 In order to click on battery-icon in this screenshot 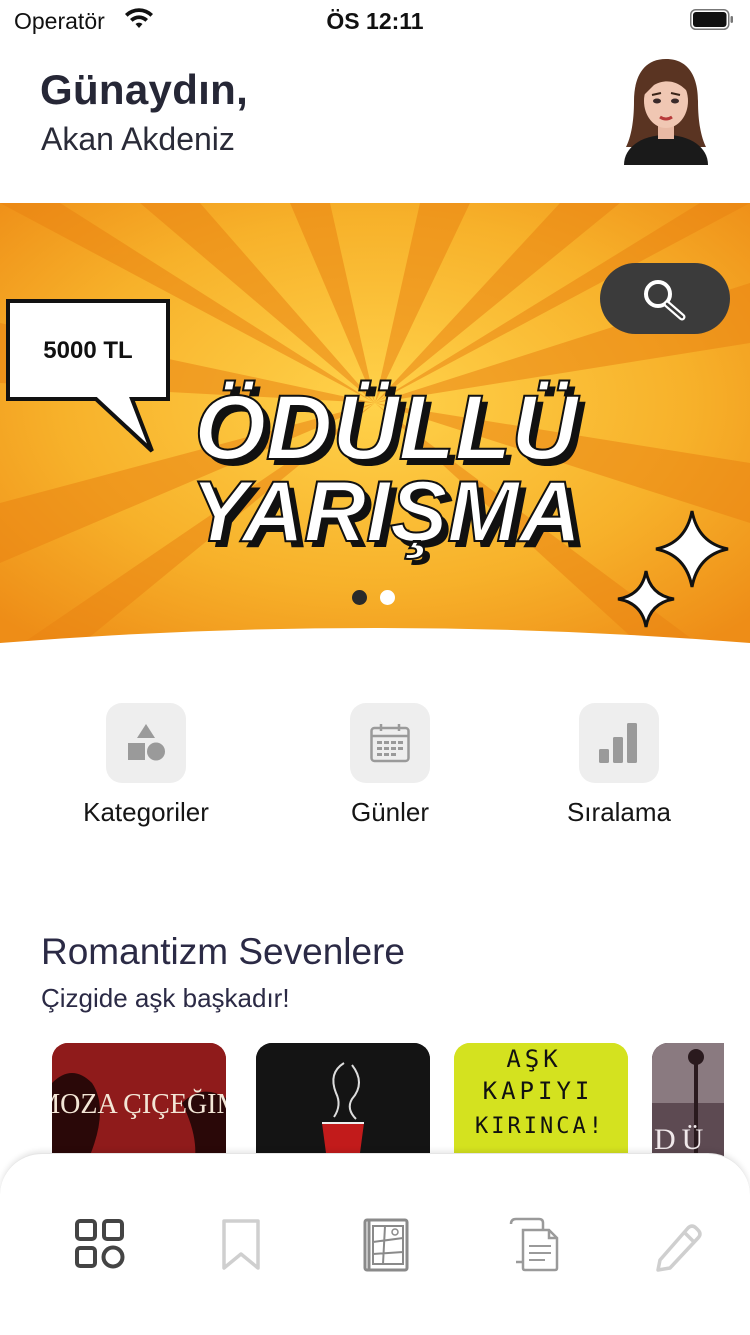, I will do `click(711, 19)`.